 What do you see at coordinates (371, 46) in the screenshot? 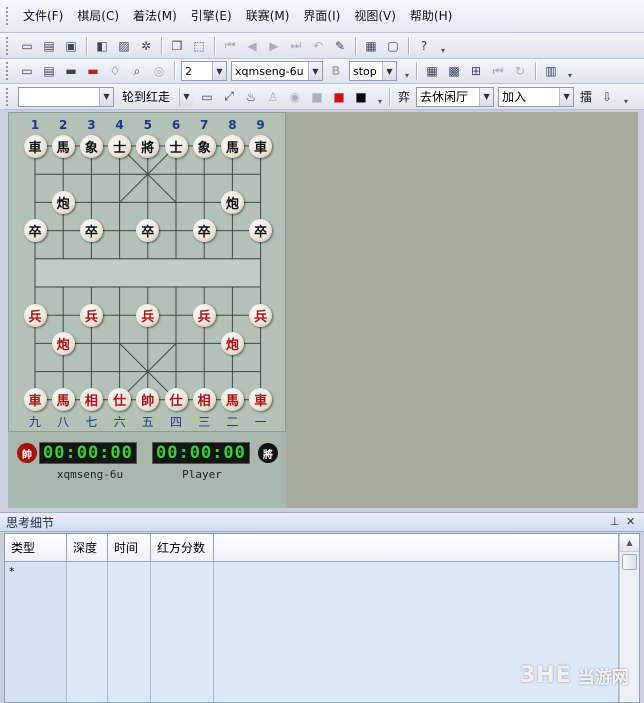
I see `board-icon: ▦` at bounding box center [371, 46].